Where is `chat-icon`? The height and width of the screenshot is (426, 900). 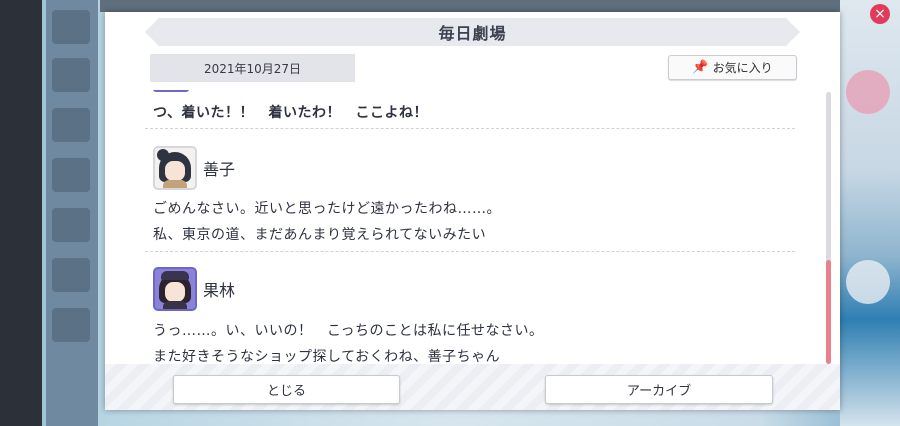
chat-icon is located at coordinates (71, 75).